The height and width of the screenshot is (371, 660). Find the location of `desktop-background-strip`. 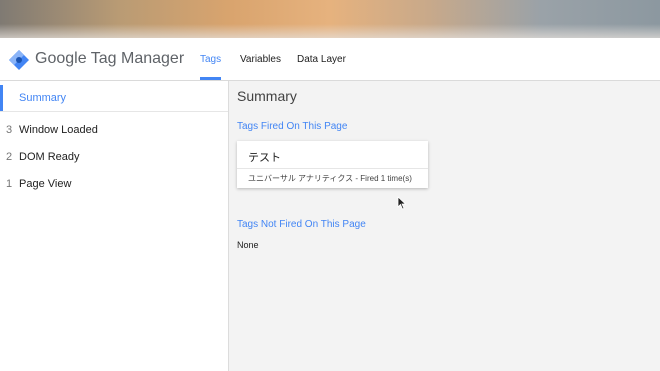

desktop-background-strip is located at coordinates (330, 19).